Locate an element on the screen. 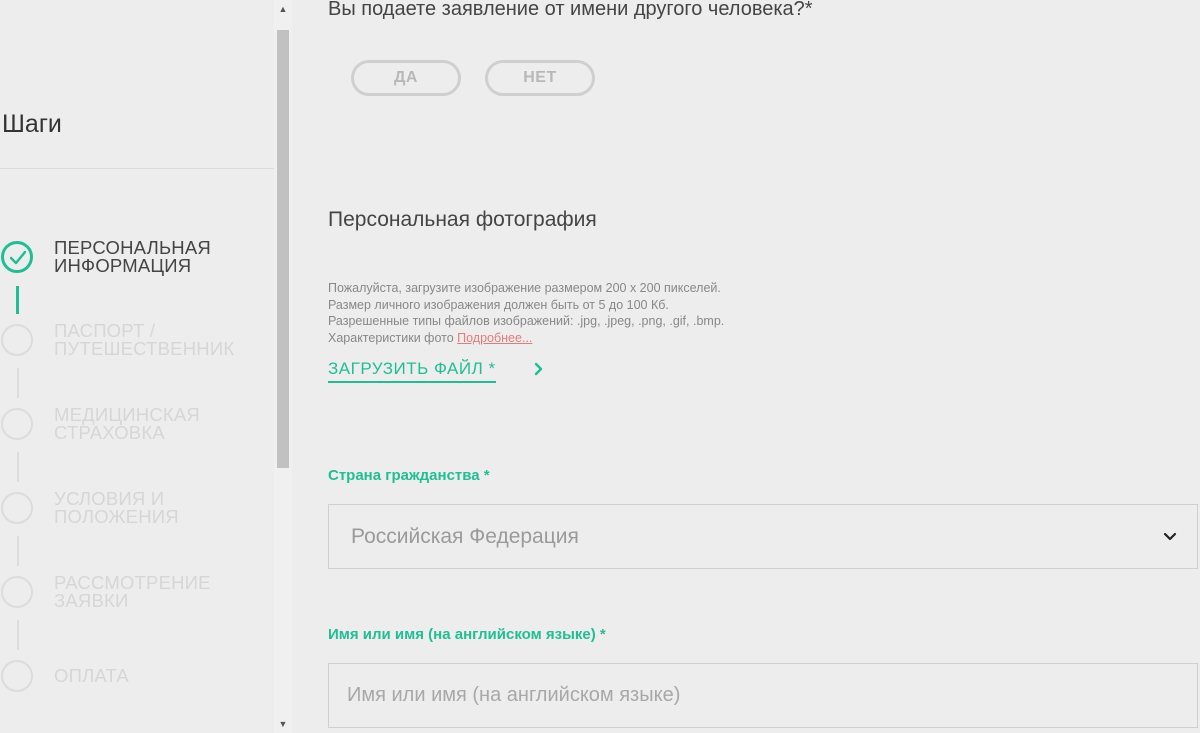 This screenshot has height=733, width=1200. step-payment: Оплата is located at coordinates (137, 680).